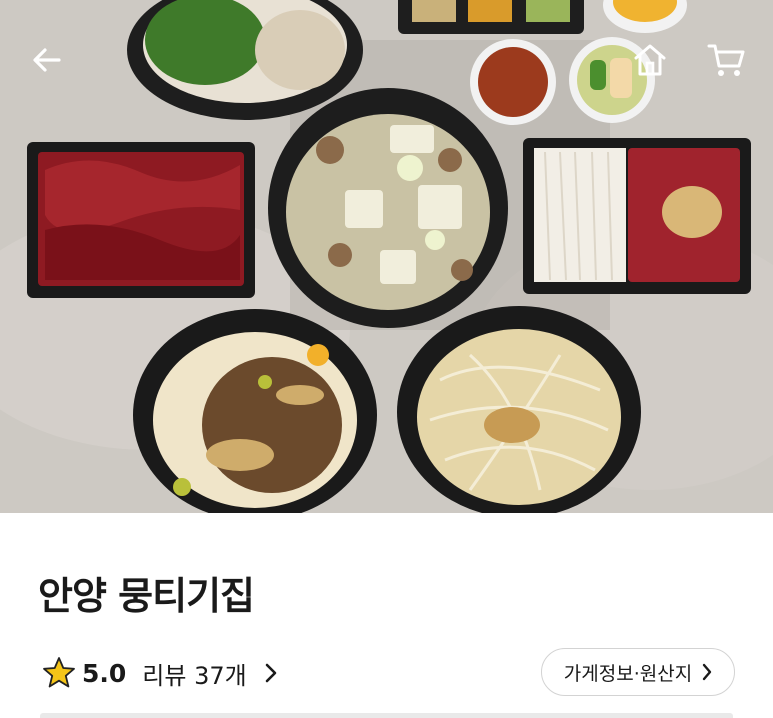  I want to click on next-section-edge, so click(386, 715).